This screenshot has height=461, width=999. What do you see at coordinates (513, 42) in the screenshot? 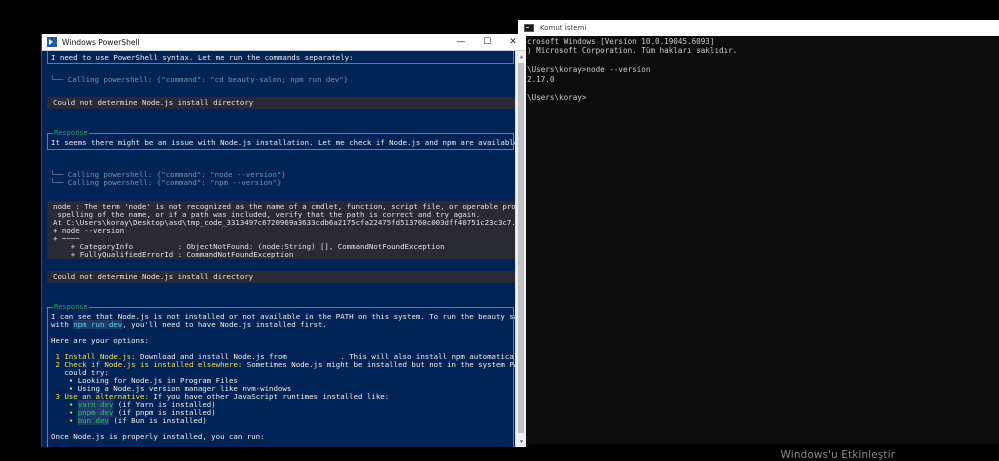
I see `close-button: ✕` at bounding box center [513, 42].